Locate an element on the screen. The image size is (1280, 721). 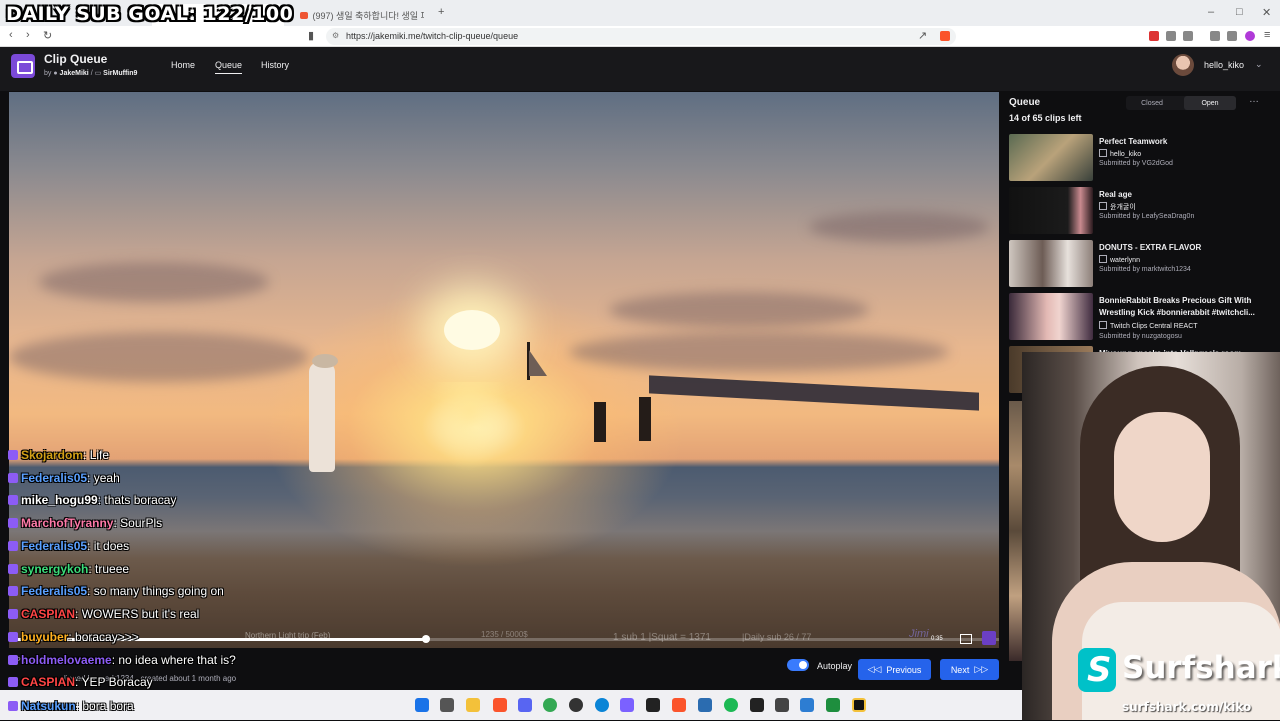
clip-thumbnail is located at coordinates (1051, 316).